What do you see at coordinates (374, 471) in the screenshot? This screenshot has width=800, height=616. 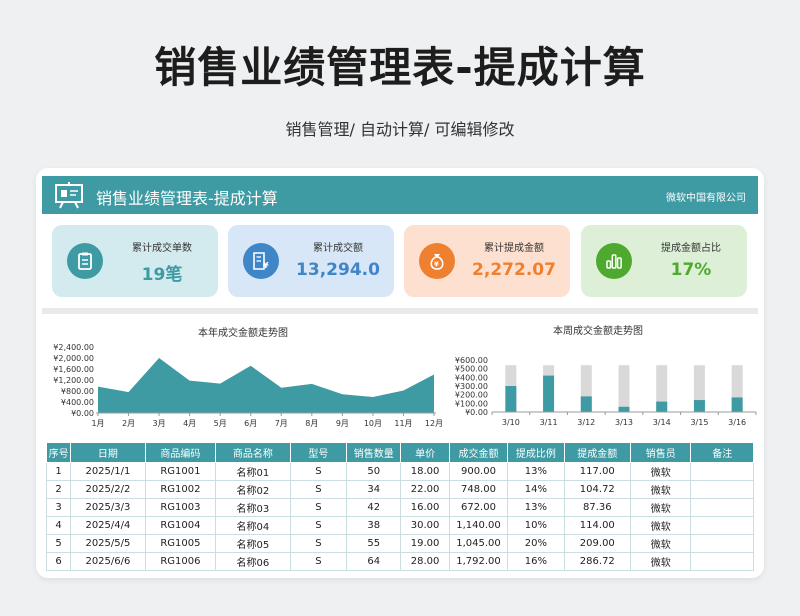 I see `table-cell: 50` at bounding box center [374, 471].